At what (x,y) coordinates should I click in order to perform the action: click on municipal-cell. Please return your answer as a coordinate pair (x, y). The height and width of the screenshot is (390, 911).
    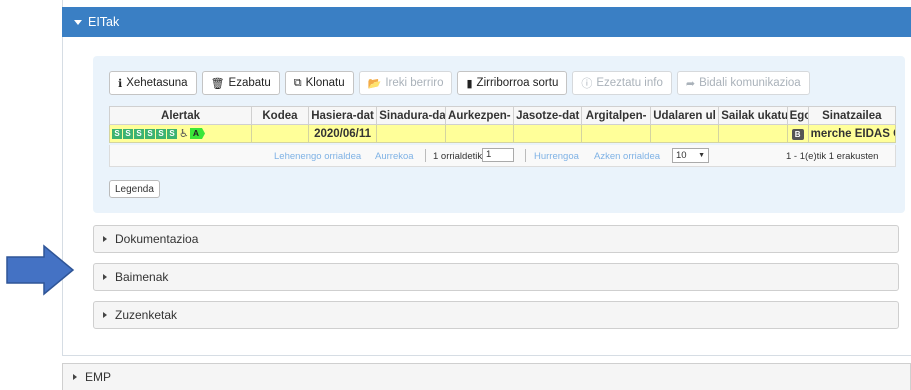
    Looking at the image, I should click on (684, 133).